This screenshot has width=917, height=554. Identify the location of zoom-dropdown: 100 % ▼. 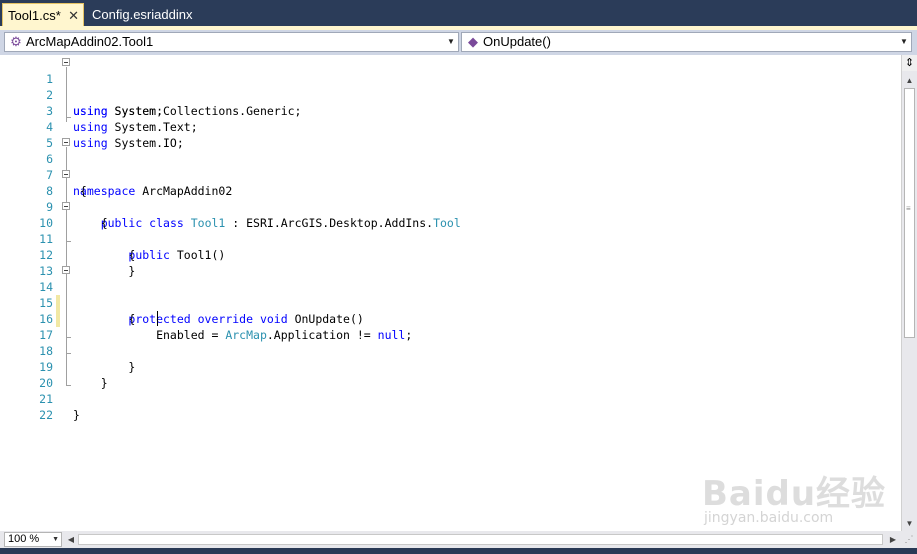
(33, 539).